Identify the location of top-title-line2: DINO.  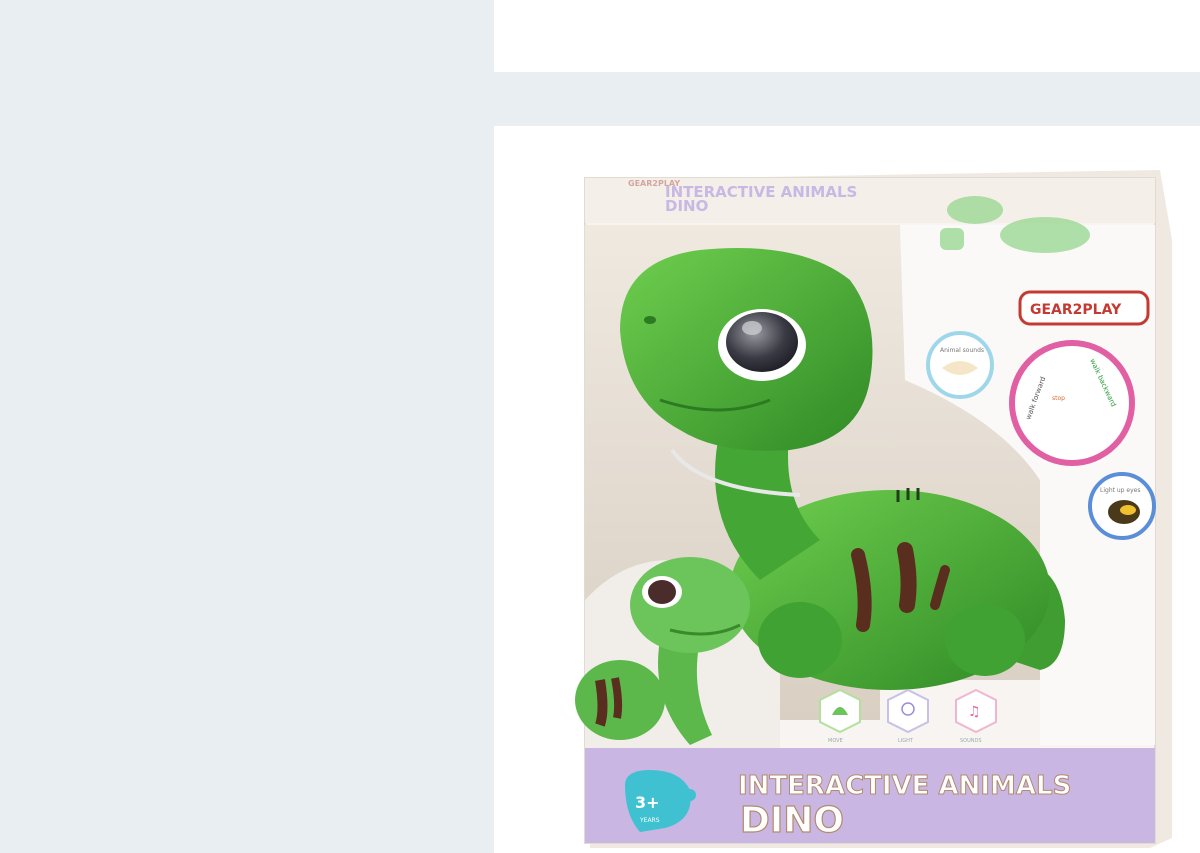
(686, 206).